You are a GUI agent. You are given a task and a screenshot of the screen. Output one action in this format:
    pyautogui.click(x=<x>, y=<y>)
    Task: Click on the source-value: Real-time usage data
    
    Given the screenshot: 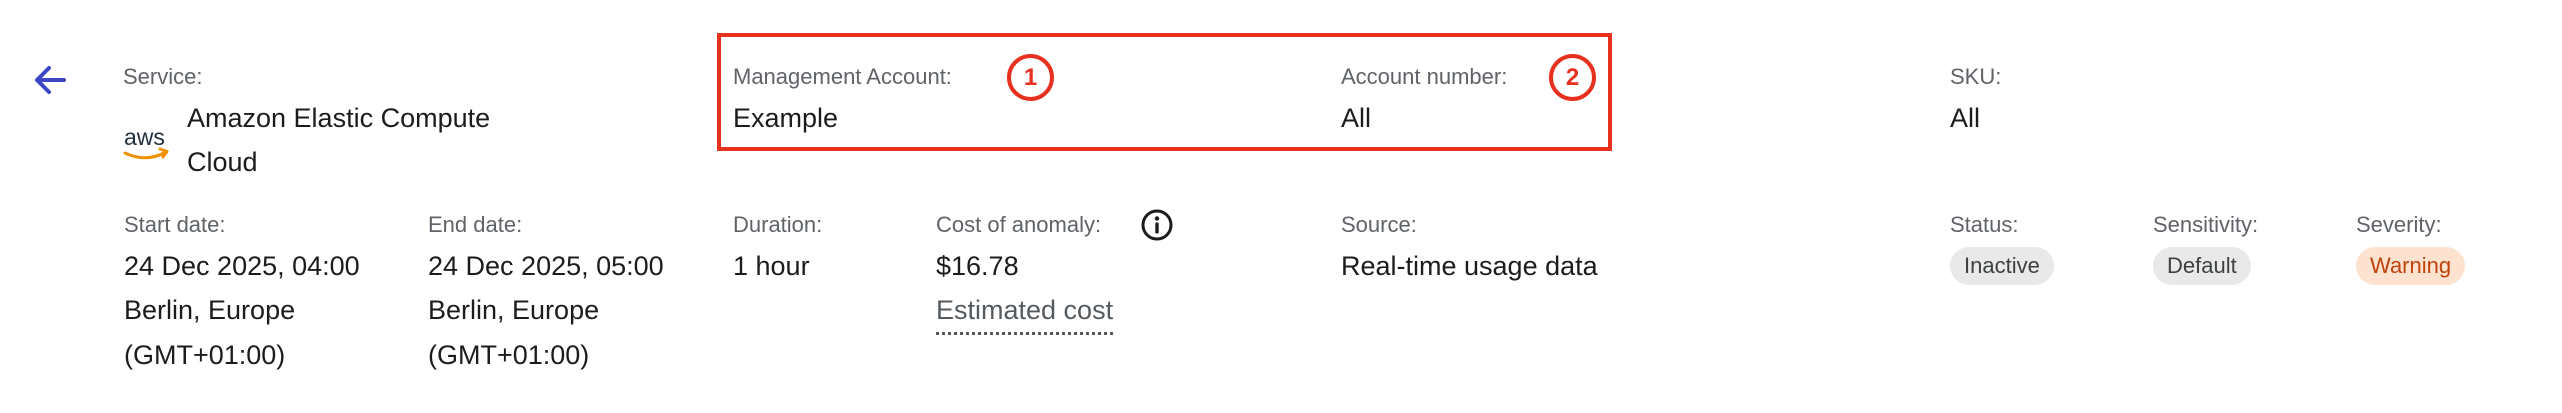 What is the action you would take?
    pyautogui.click(x=1469, y=266)
    